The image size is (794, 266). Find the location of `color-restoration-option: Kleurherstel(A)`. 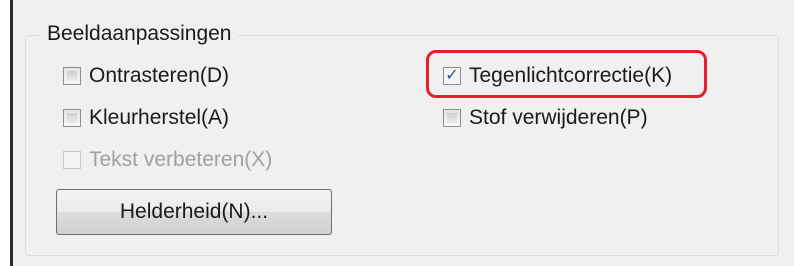

color-restoration-option: Kleurherstel(A) is located at coordinates (146, 118).